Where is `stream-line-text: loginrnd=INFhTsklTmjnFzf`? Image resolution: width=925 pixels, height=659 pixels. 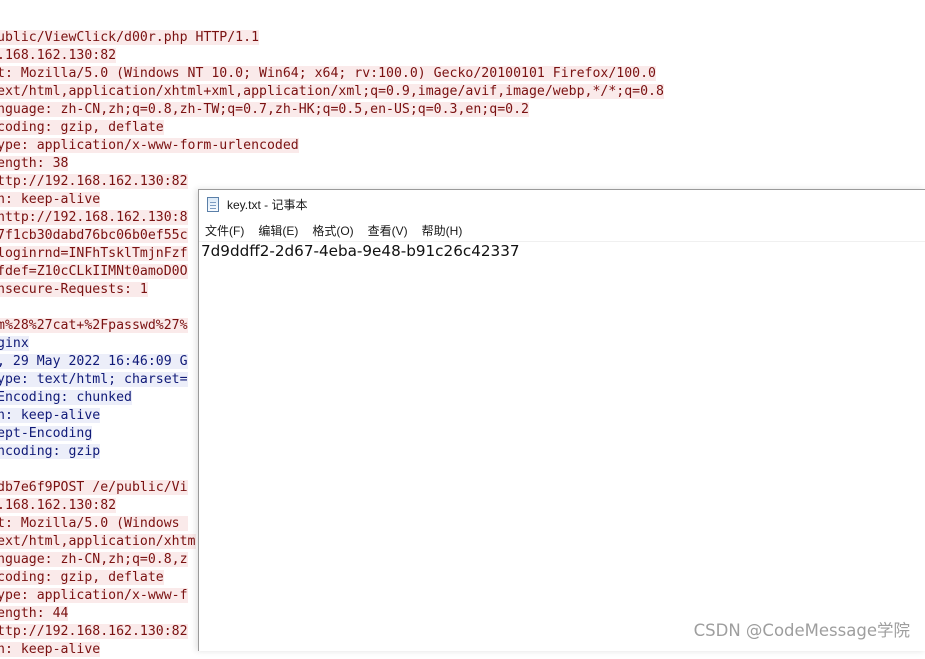 stream-line-text: loginrnd=INFhTsklTmjnFzf is located at coordinates (94, 253).